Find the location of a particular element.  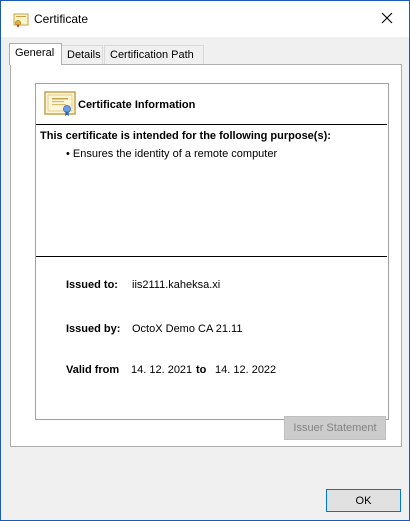

issued-to-value: iis2111.kaheksa.xi is located at coordinates (176, 285).